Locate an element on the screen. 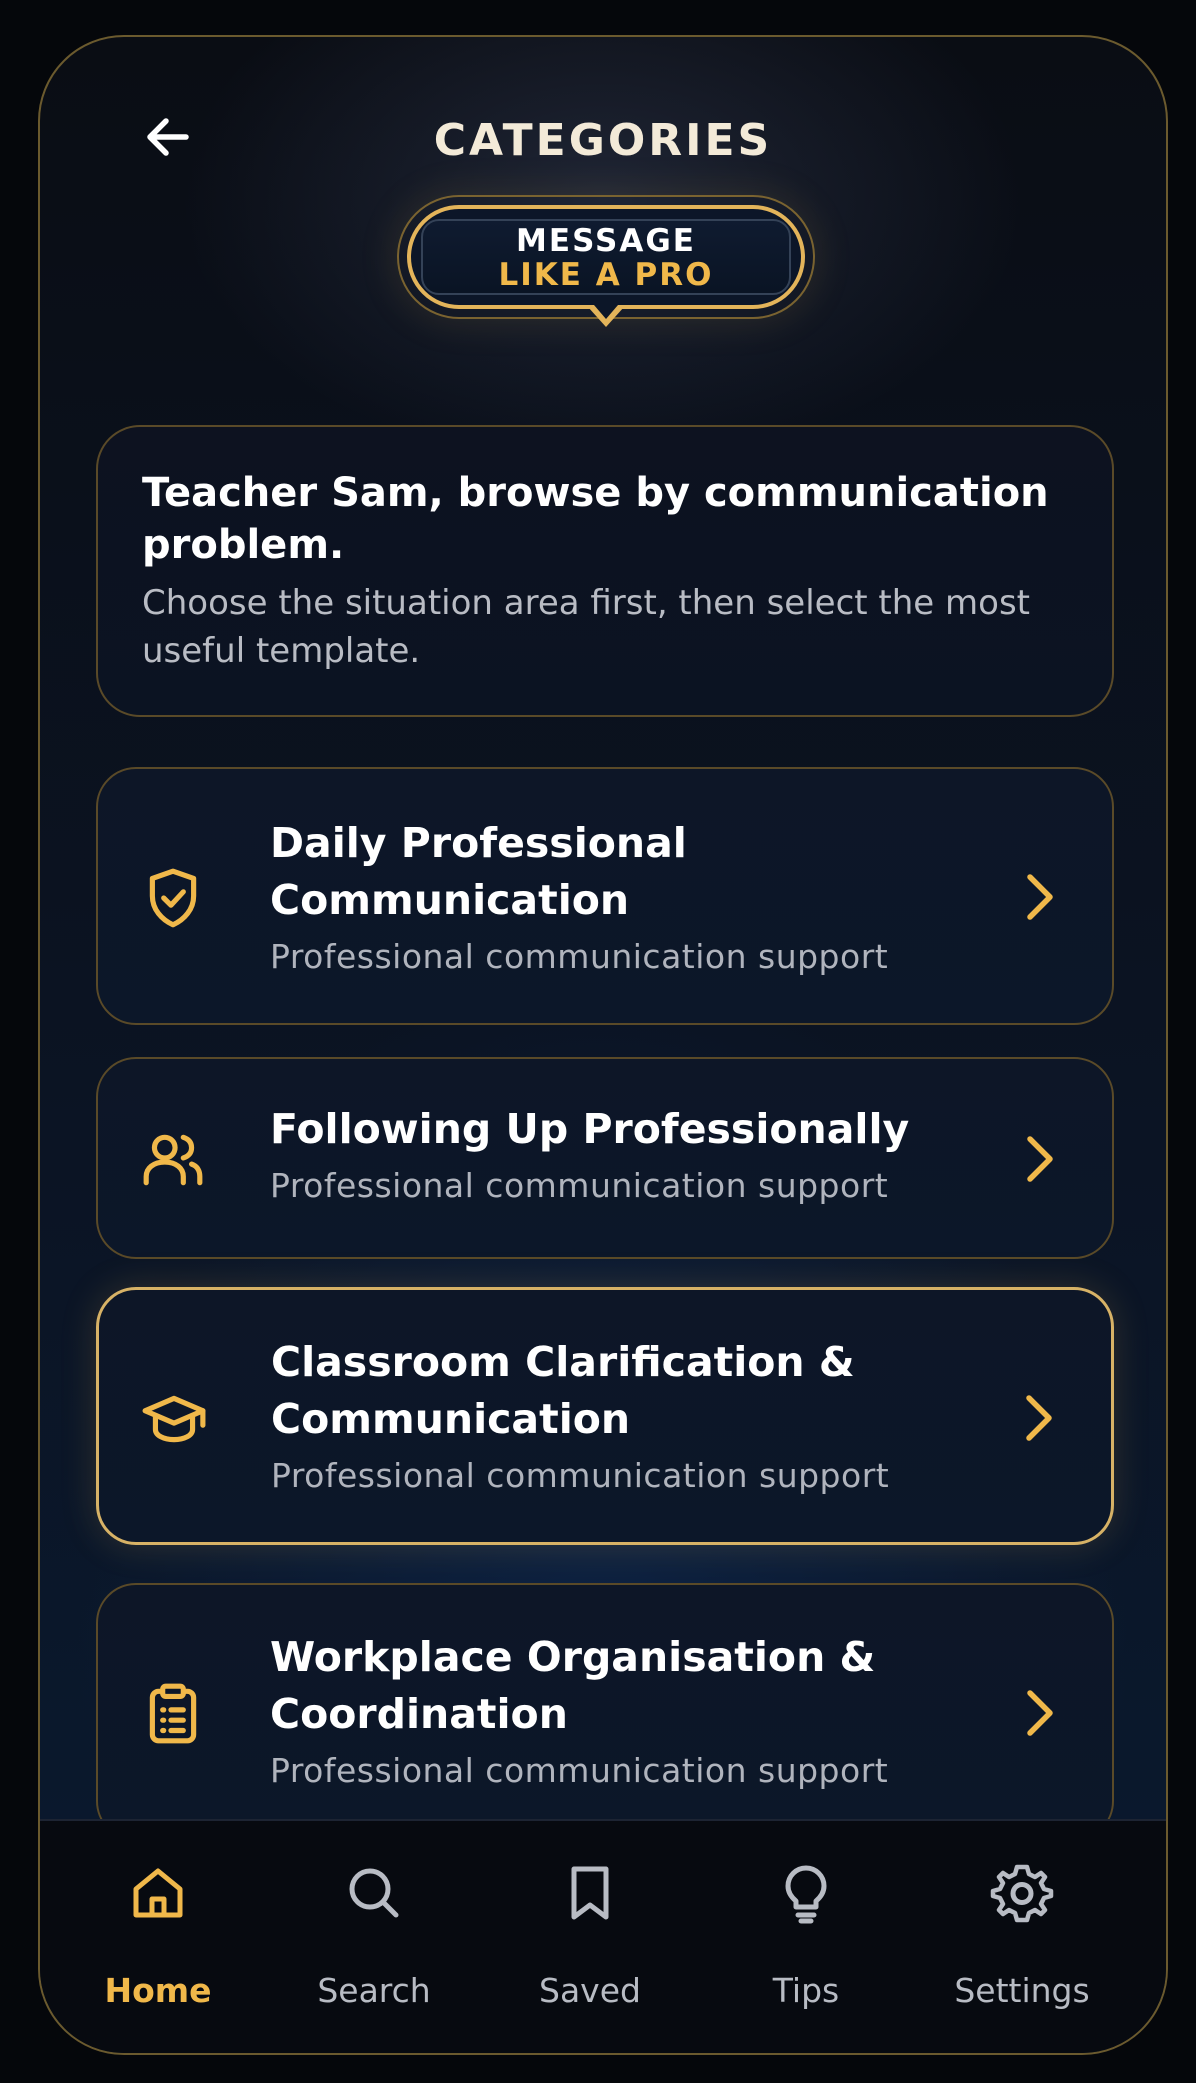  tab-label: Tips is located at coordinates (806, 1990).